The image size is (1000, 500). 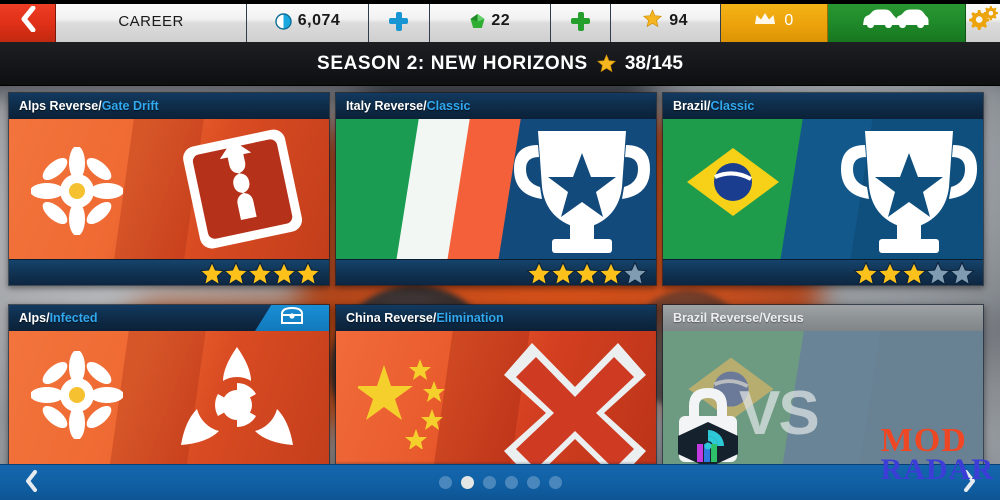 I want to click on credits-display: 6,074, so click(x=308, y=21).